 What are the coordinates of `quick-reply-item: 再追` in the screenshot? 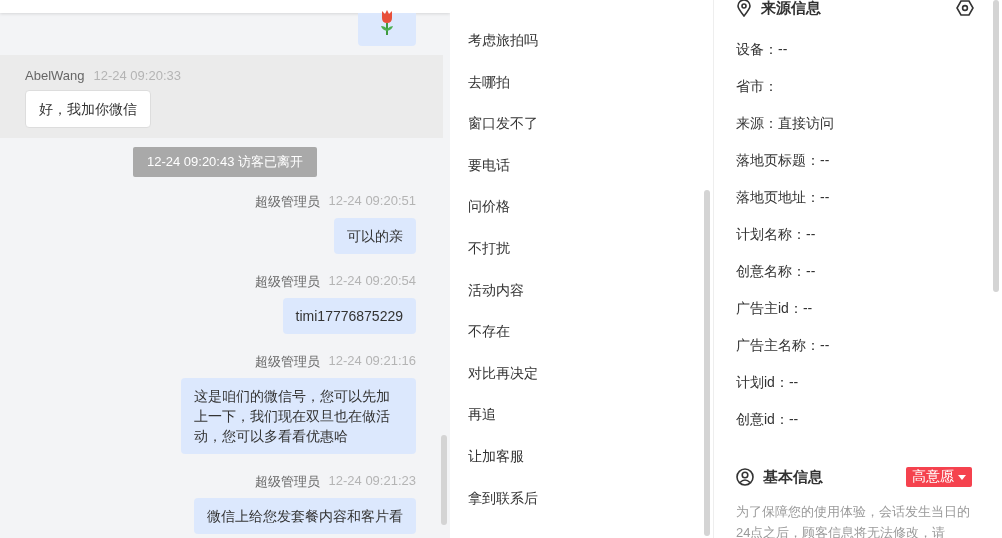 It's located at (581, 421).